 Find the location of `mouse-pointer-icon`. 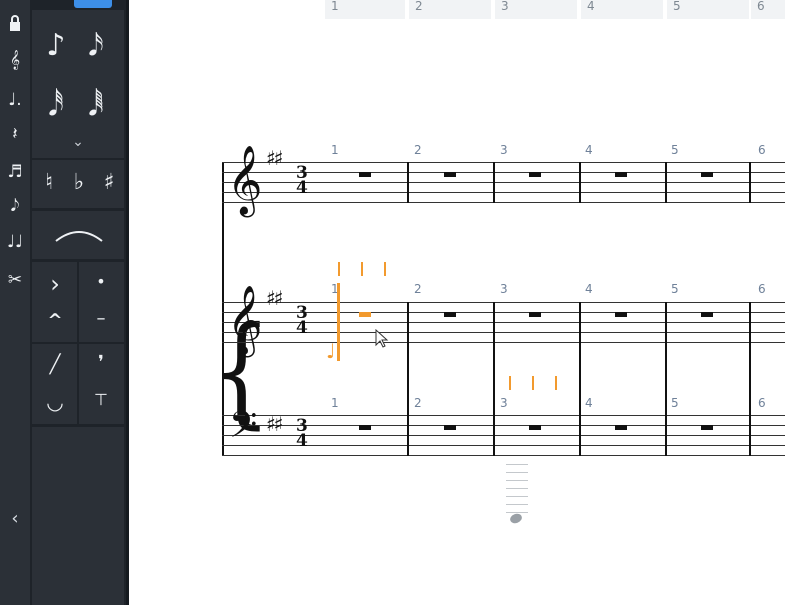

mouse-pointer-icon is located at coordinates (382, 338).